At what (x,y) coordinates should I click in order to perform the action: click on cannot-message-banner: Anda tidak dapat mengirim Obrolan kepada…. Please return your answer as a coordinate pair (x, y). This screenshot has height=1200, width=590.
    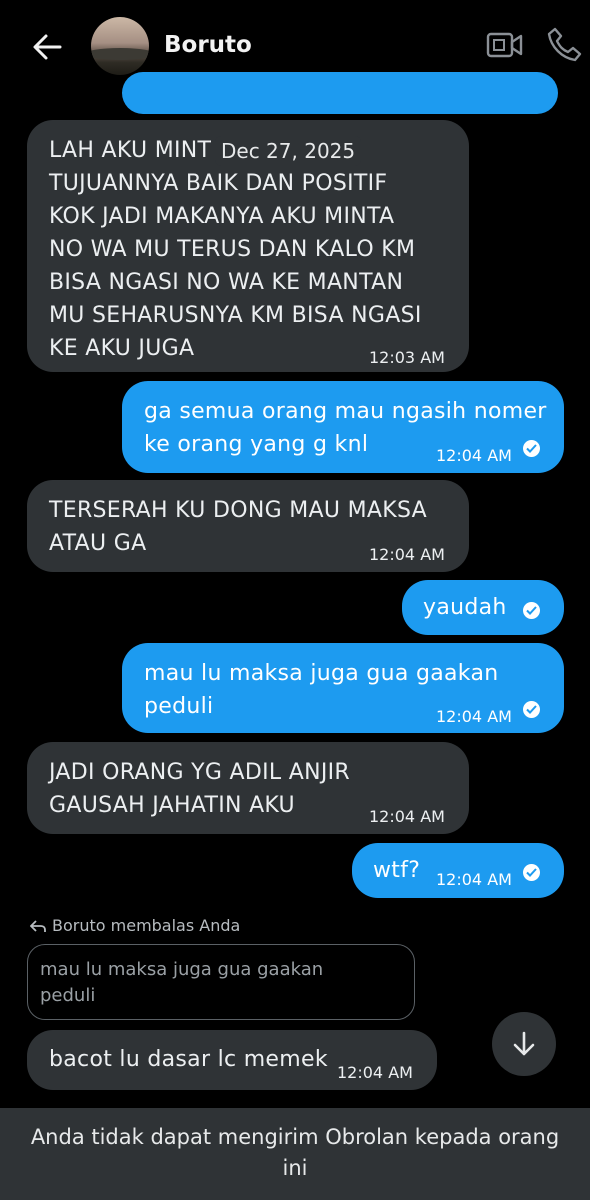
    Looking at the image, I should click on (295, 1154).